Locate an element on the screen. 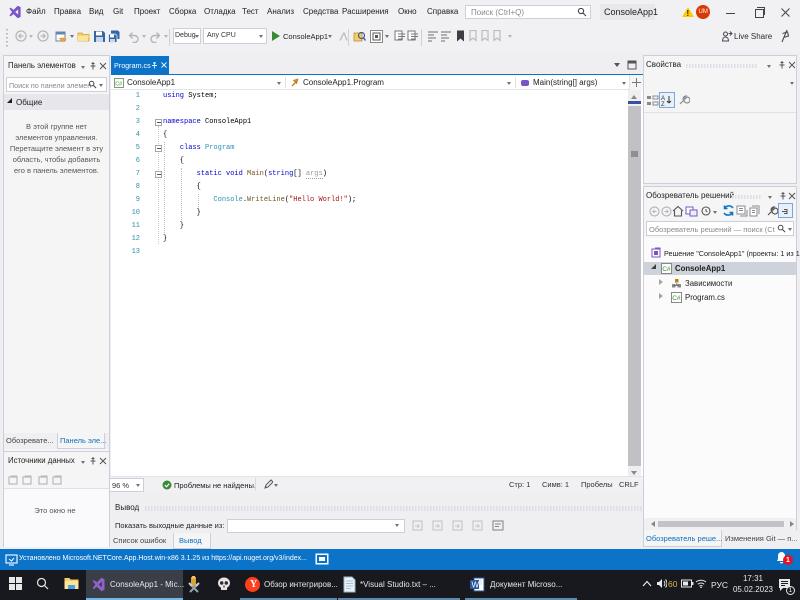 The image size is (800, 600). svg-text: Z is located at coordinates (663, 104).